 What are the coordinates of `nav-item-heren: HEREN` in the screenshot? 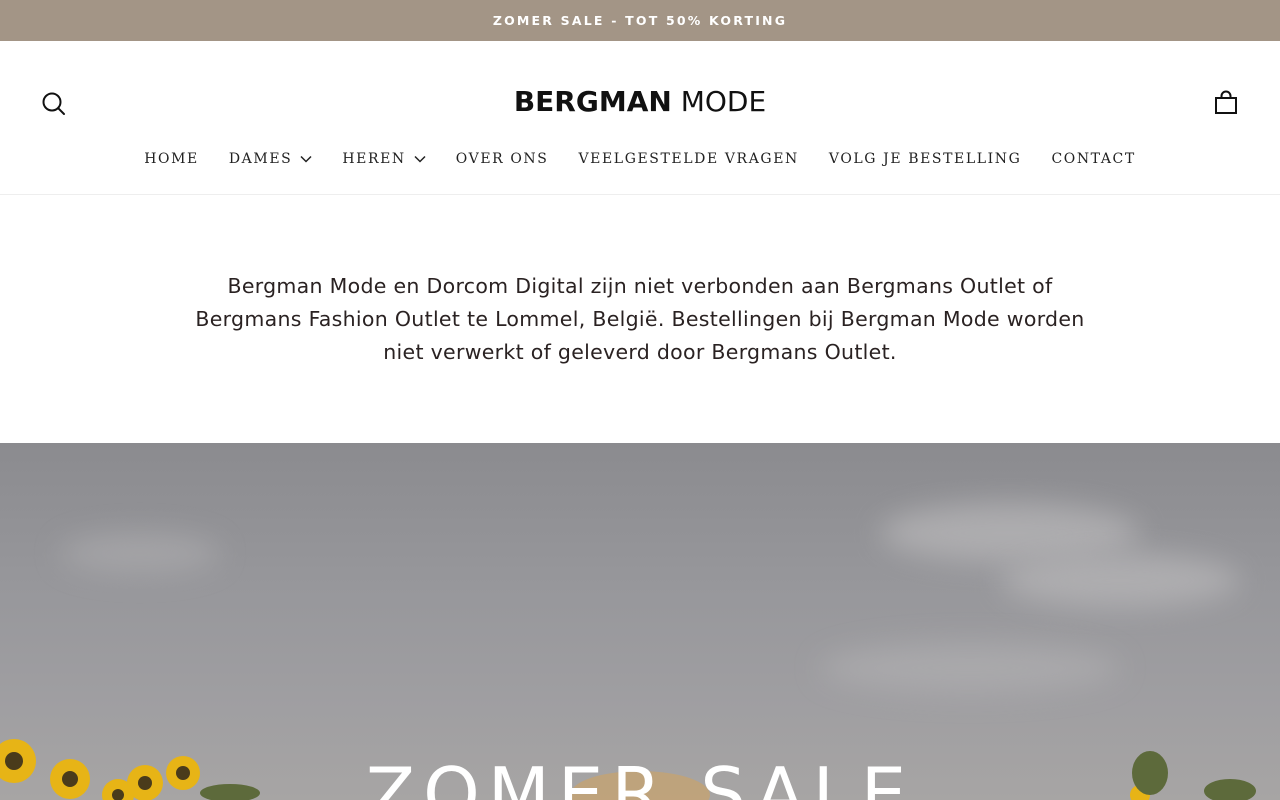 It's located at (383, 159).